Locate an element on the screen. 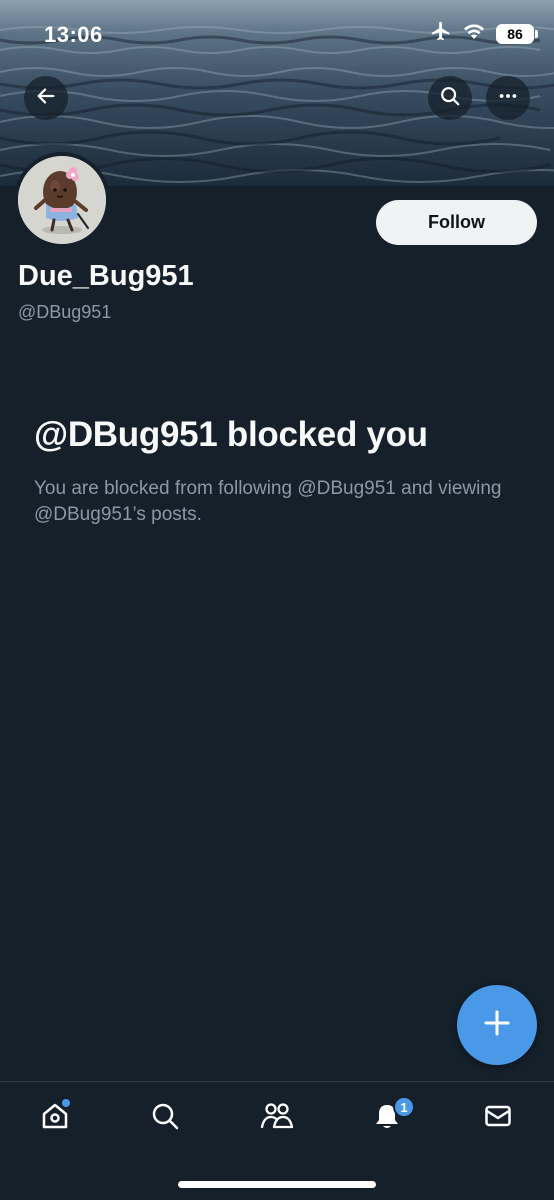  home-indicator-bar is located at coordinates (277, 1184).